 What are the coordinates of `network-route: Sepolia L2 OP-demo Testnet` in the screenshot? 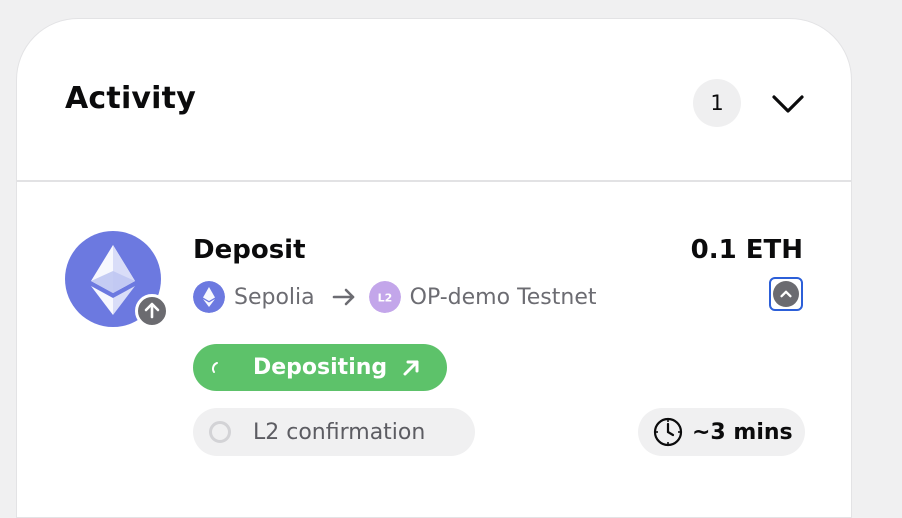 It's located at (395, 297).